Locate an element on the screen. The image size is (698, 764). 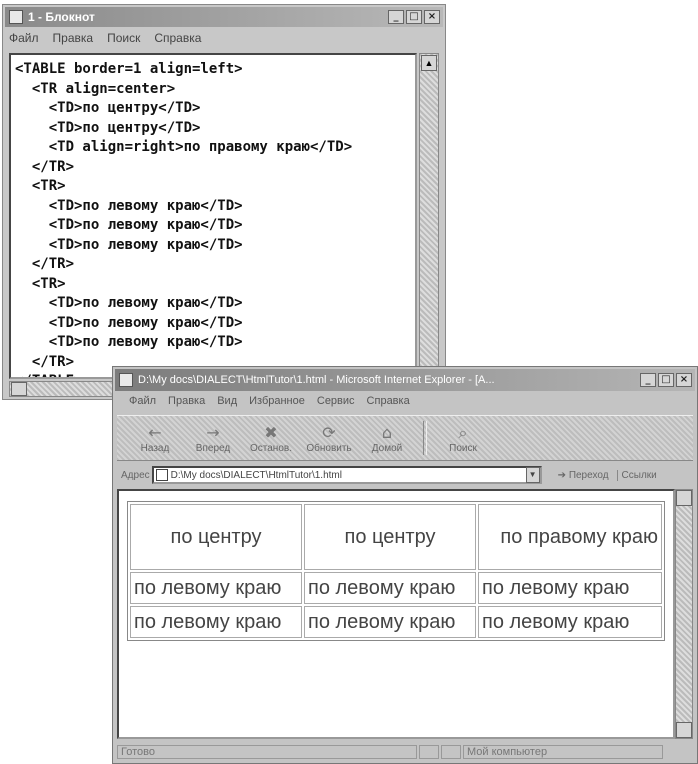
ie-app-icon is located at coordinates (126, 380).